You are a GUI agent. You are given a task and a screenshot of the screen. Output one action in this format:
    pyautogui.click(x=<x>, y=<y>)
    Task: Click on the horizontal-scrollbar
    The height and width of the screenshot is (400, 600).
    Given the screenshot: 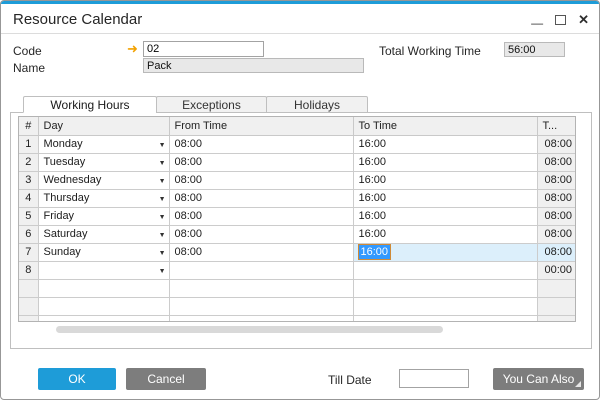 What is the action you would take?
    pyautogui.click(x=249, y=329)
    